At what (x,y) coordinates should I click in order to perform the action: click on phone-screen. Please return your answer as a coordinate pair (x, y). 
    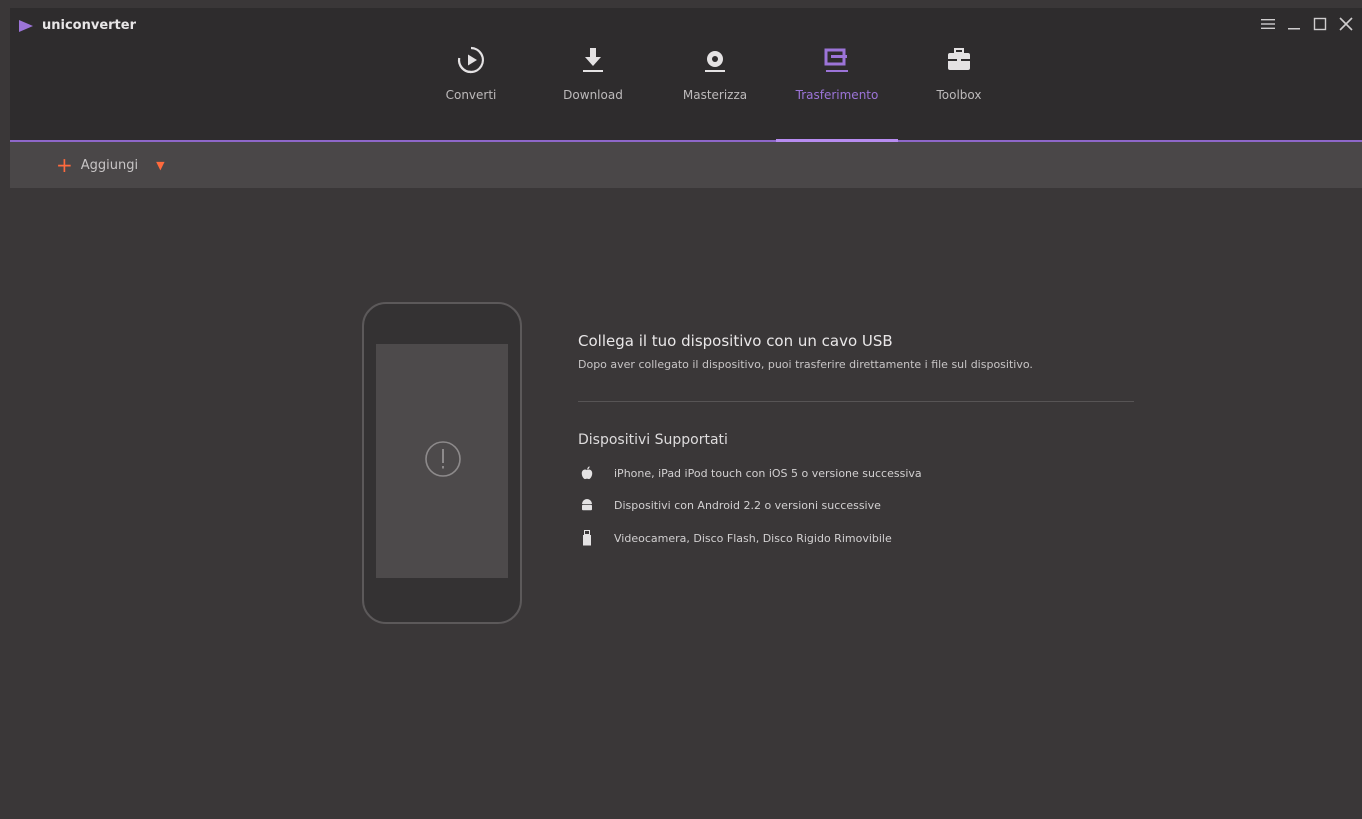
    Looking at the image, I should click on (442, 461).